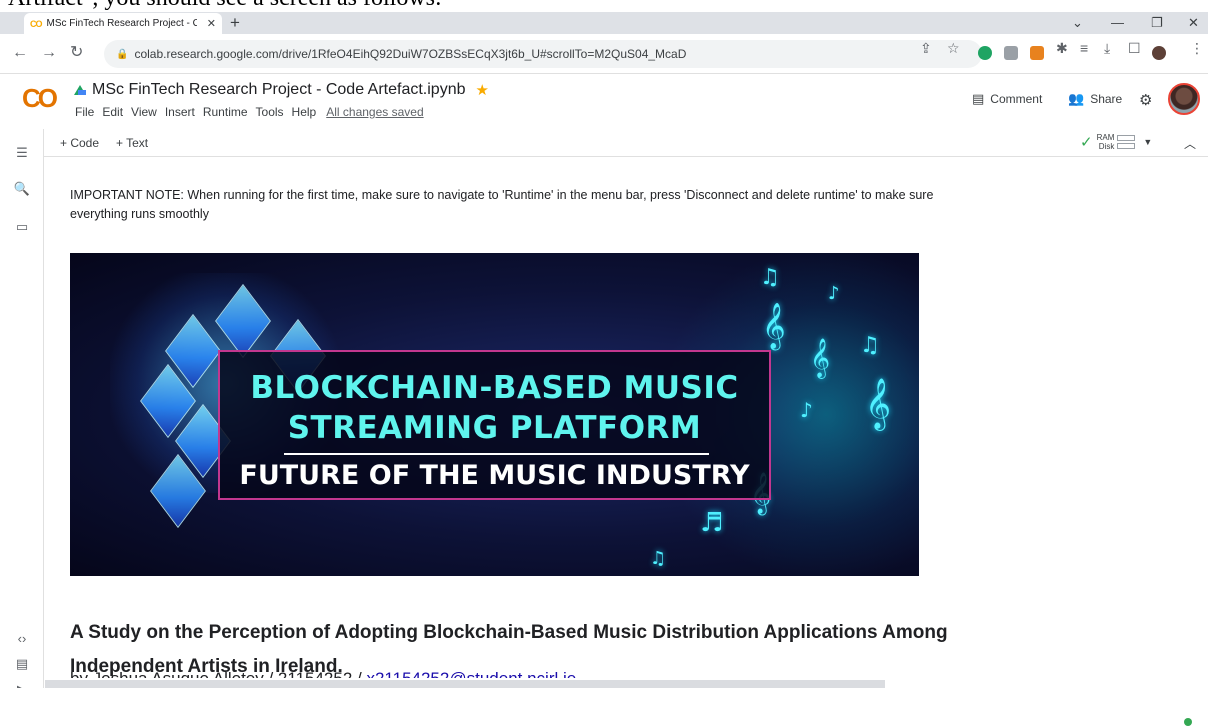 The width and height of the screenshot is (1208, 727). Describe the element at coordinates (304, 112) in the screenshot. I see `menu-help: Help` at that location.